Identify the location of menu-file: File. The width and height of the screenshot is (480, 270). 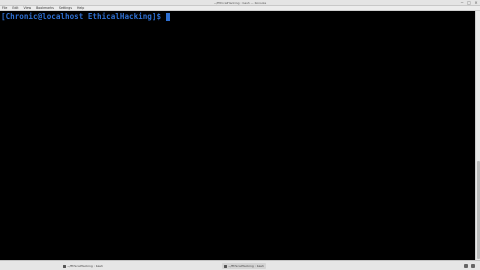
(4, 8).